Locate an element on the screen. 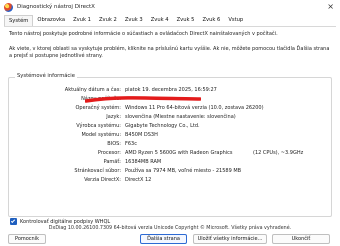  info-value: B450M DS3H is located at coordinates (141, 135).